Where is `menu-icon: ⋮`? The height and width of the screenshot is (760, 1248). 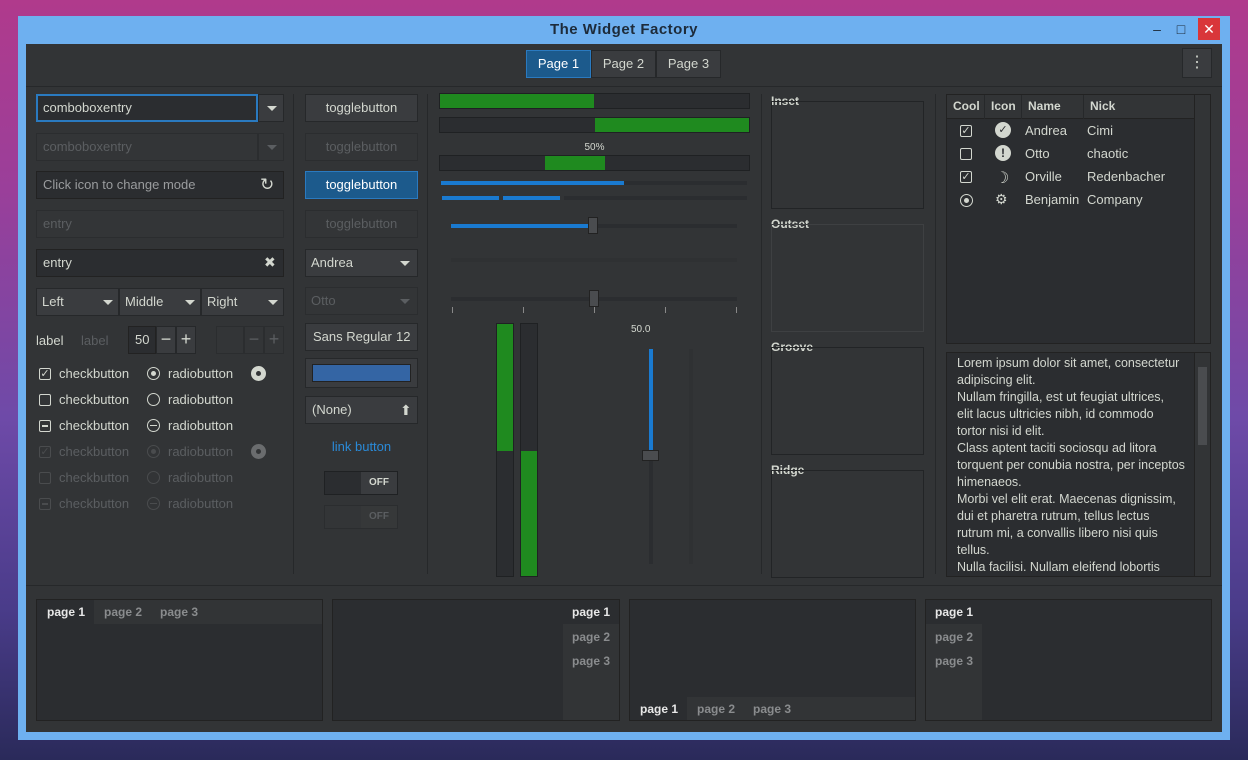
menu-icon: ⋮ is located at coordinates (1197, 63).